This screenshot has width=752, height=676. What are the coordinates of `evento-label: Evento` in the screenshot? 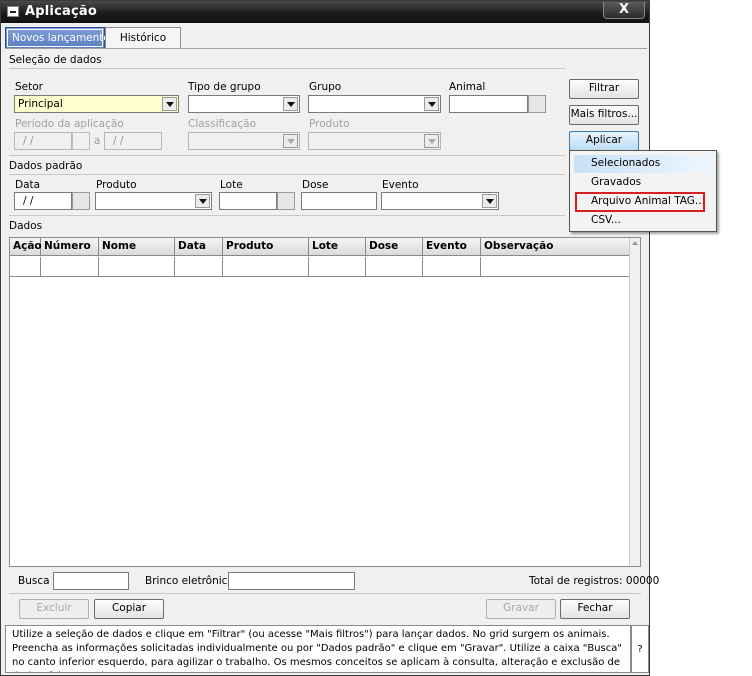 It's located at (400, 185).